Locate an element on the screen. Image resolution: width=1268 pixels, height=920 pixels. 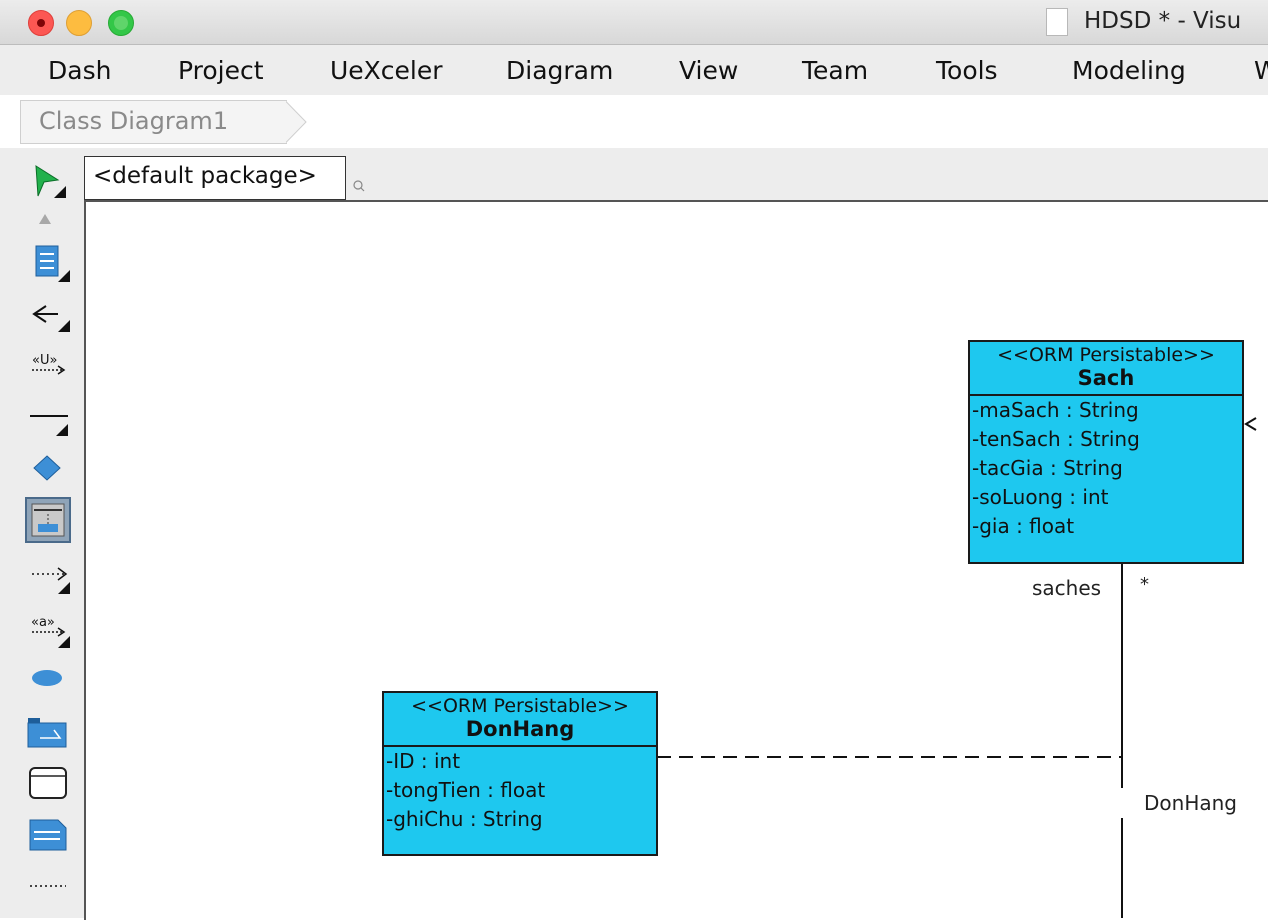
role-label-donhang: DonHang is located at coordinates (1194, 803).